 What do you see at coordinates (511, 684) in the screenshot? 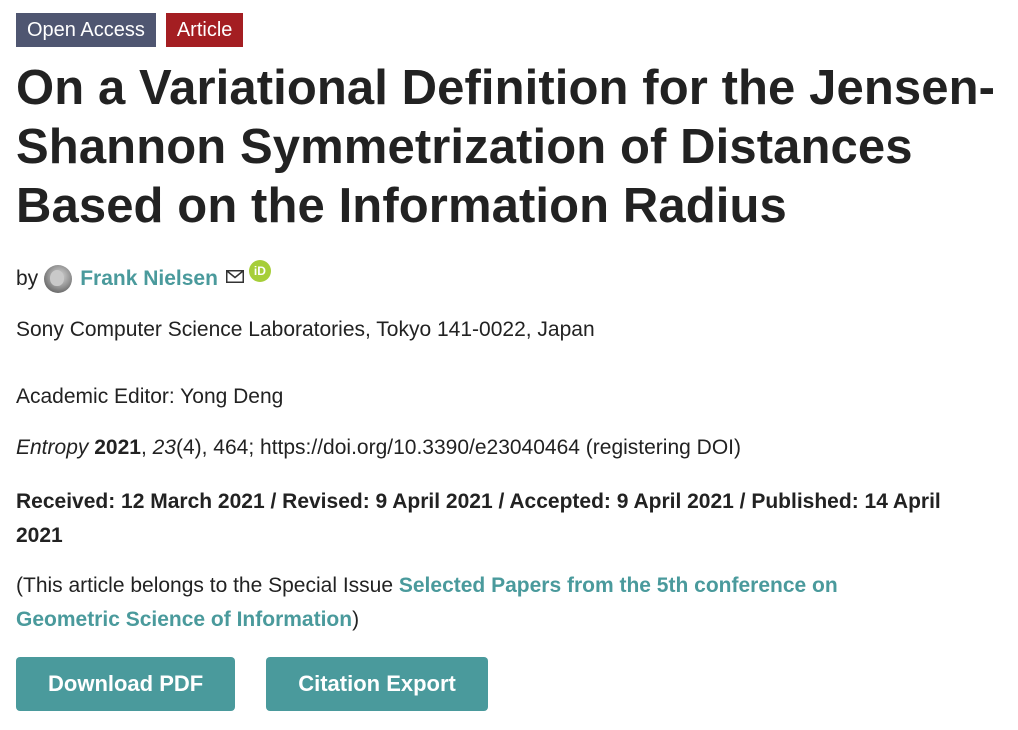
I see `action-buttons: Download PDF Citation Export` at bounding box center [511, 684].